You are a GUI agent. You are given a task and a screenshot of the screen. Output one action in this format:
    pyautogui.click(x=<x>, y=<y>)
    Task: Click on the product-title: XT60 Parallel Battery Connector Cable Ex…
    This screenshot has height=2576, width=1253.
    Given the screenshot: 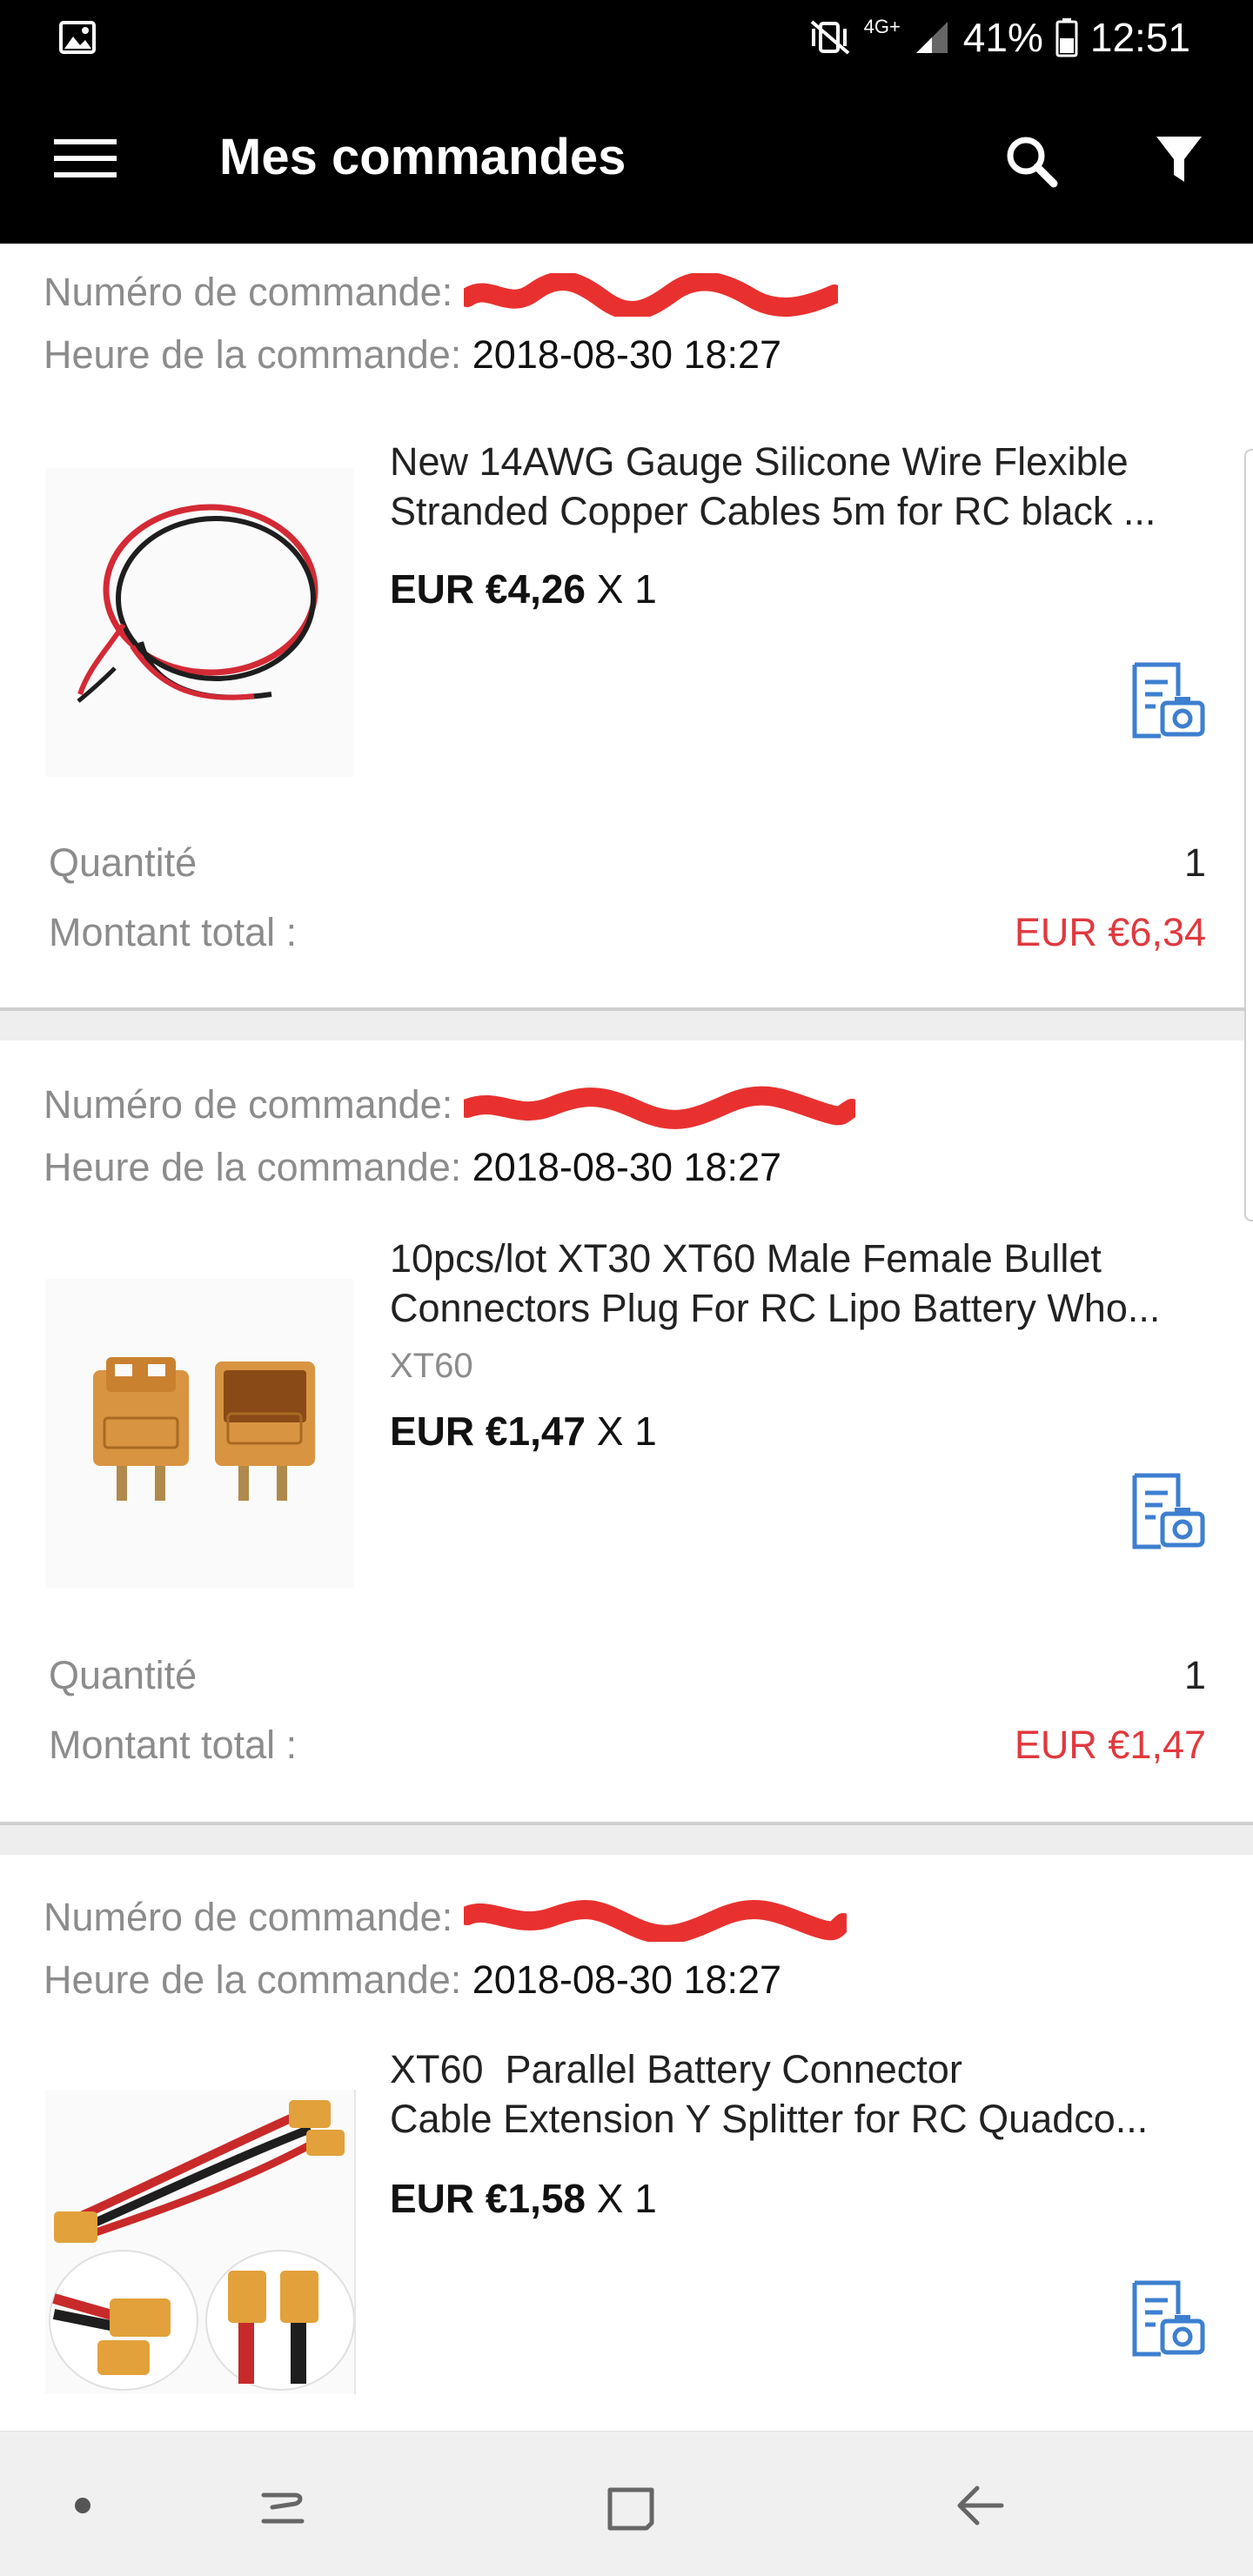 What is the action you would take?
    pyautogui.click(x=799, y=2094)
    